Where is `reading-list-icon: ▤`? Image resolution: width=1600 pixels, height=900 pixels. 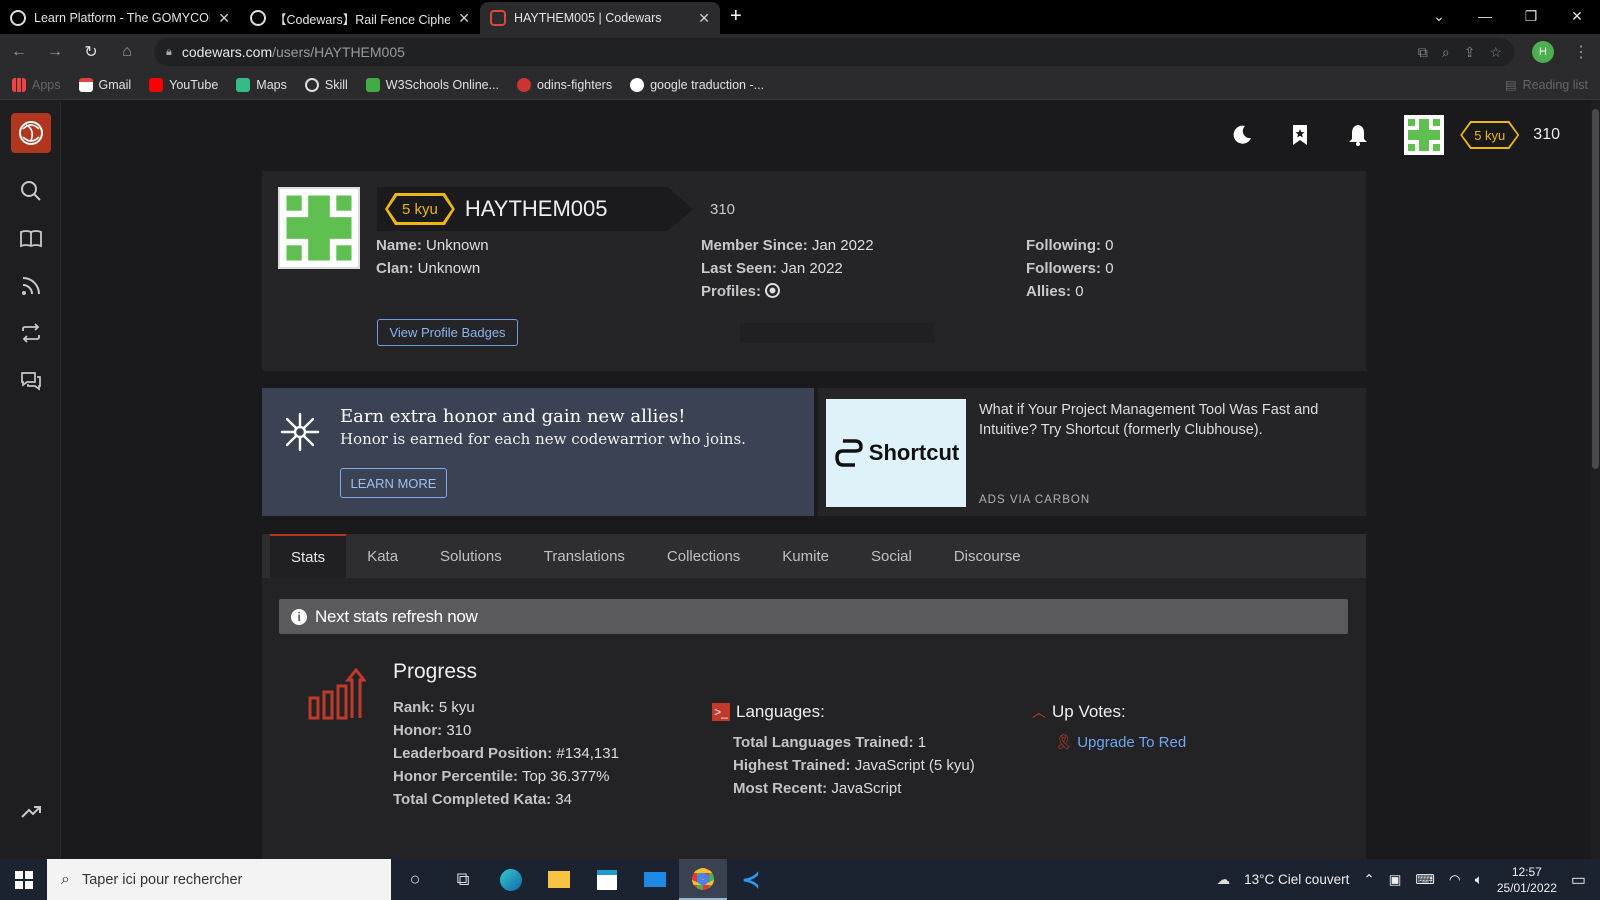 reading-list-icon: ▤ is located at coordinates (1510, 85).